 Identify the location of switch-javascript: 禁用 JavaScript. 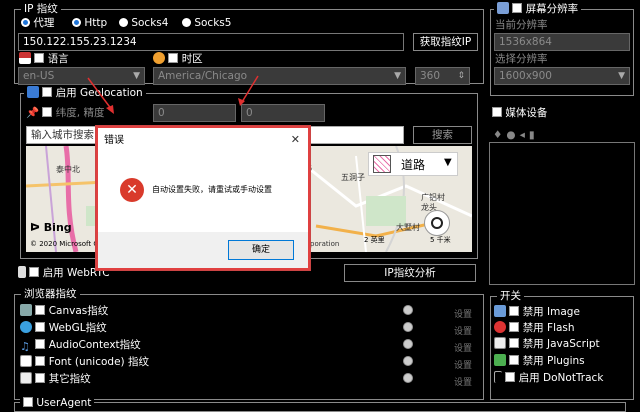
(547, 344).